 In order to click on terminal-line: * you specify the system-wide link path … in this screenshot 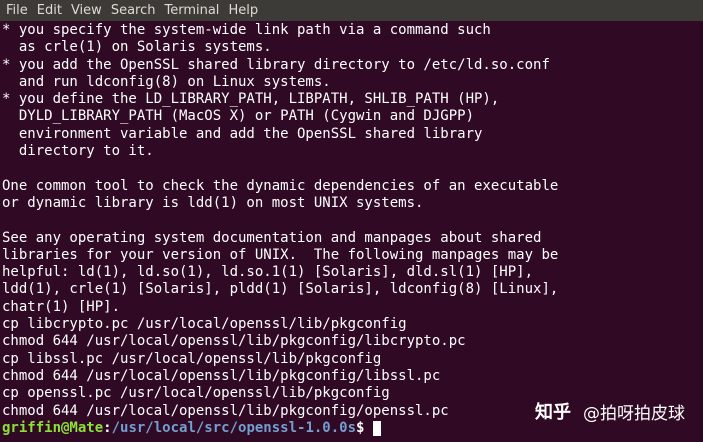, I will do `click(246, 30)`.